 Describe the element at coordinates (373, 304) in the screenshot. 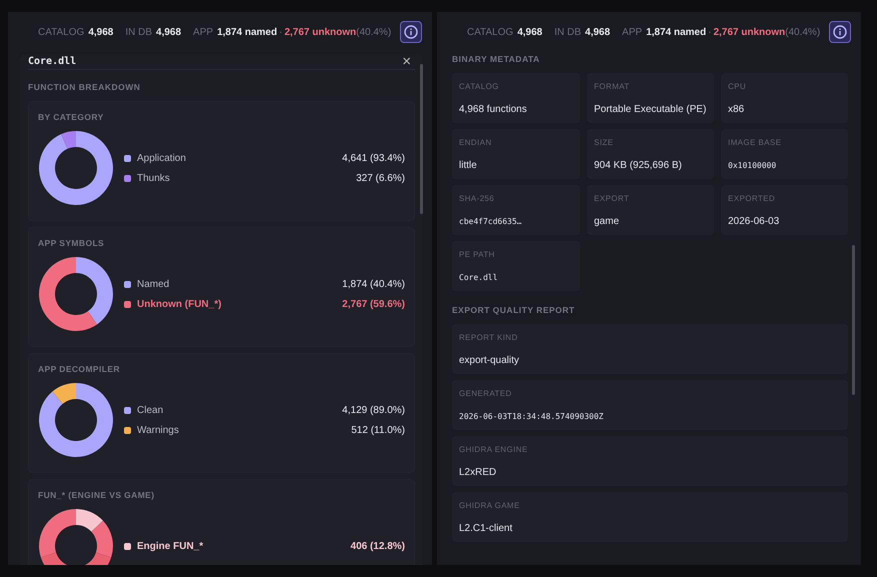

I see `legend-value: 2,767 (59.6%)` at that location.